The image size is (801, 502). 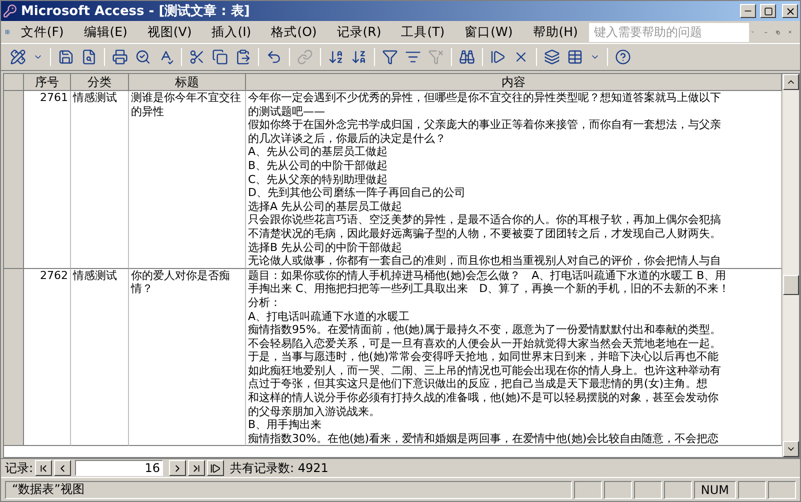 What do you see at coordinates (357, 193) in the screenshot?
I see `content-line: D、先到其他公司磨练一阵子再回自己的公司` at bounding box center [357, 193].